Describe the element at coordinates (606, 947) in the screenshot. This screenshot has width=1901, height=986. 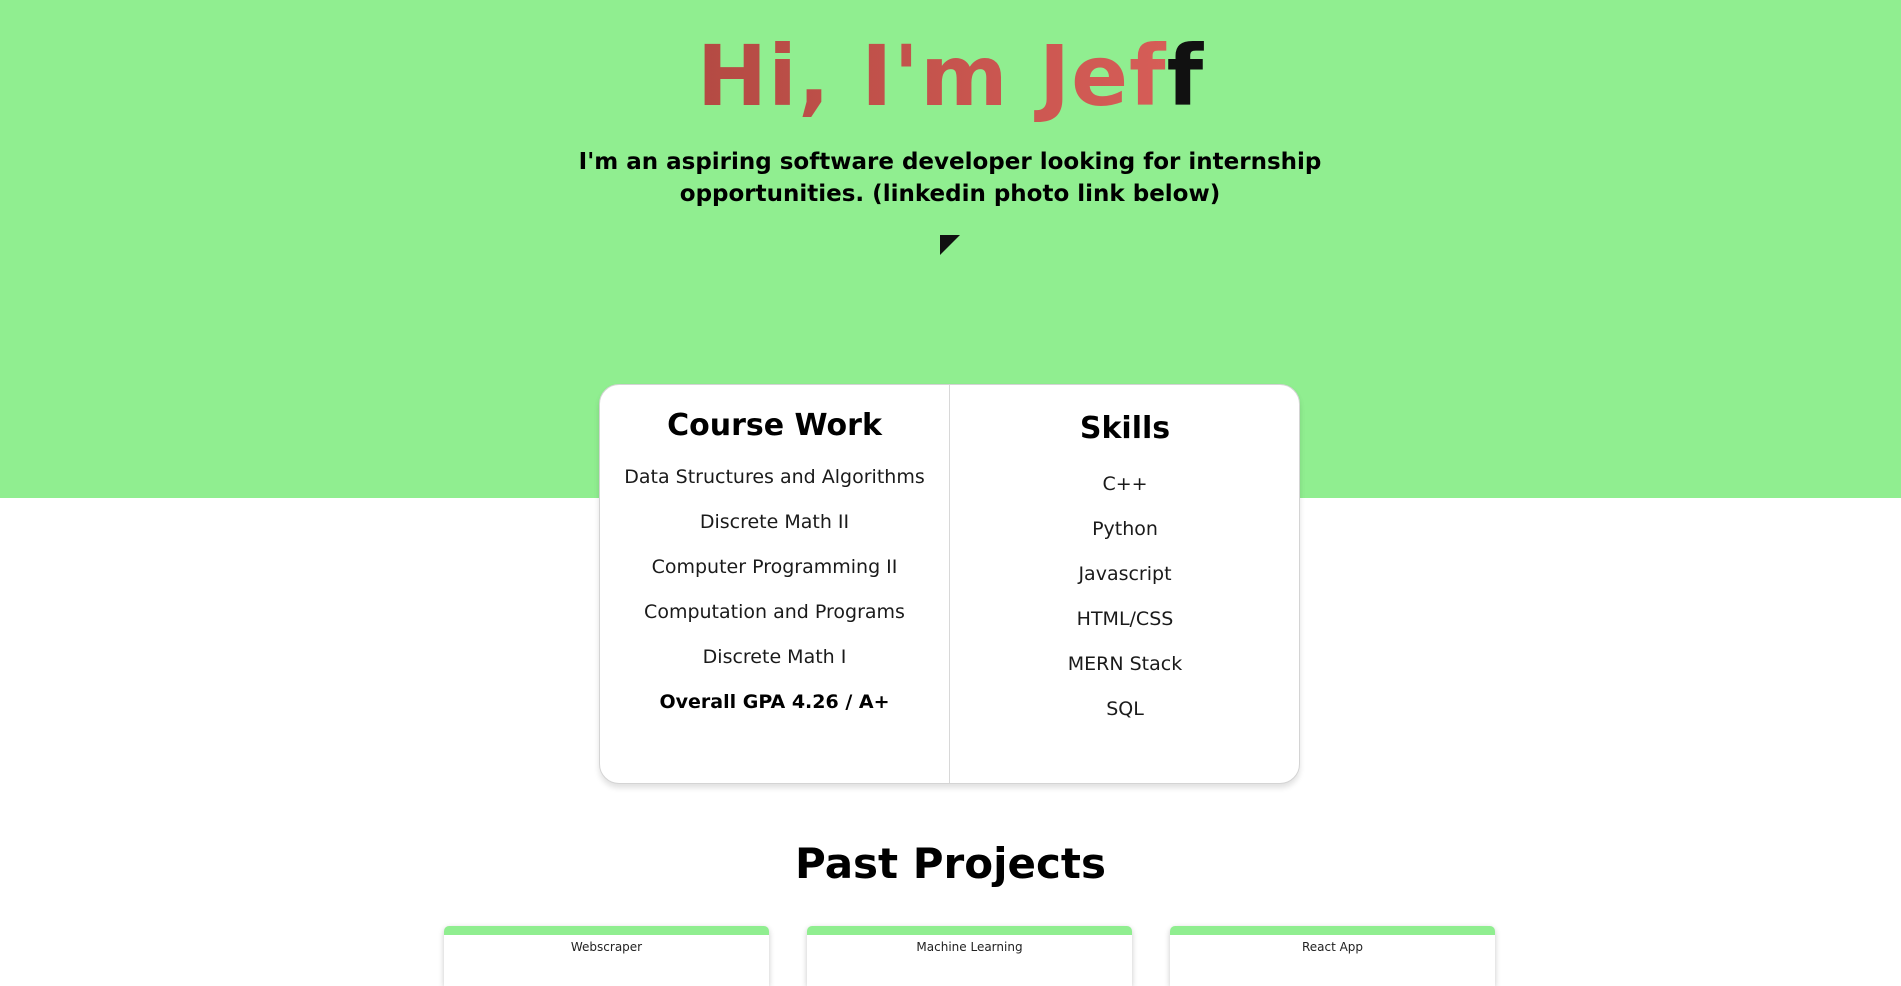
I see `project-label: Webscraper` at that location.